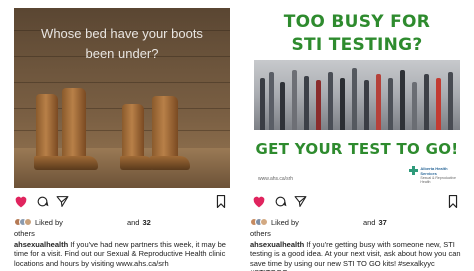 This screenshot has width=474, height=271. I want to click on headline-cta: GET YOUR TEST TO GO!, so click(357, 149).